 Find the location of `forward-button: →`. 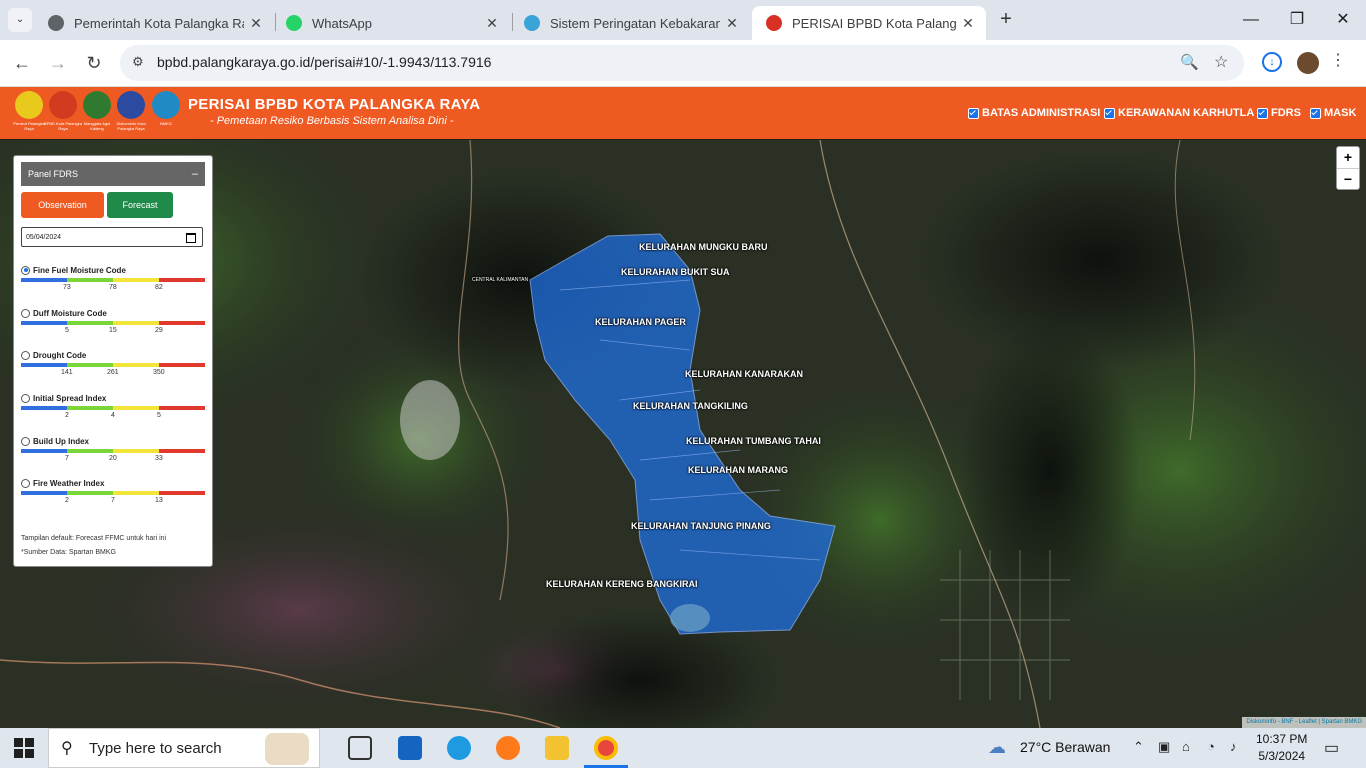

forward-button: → is located at coordinates (58, 63).